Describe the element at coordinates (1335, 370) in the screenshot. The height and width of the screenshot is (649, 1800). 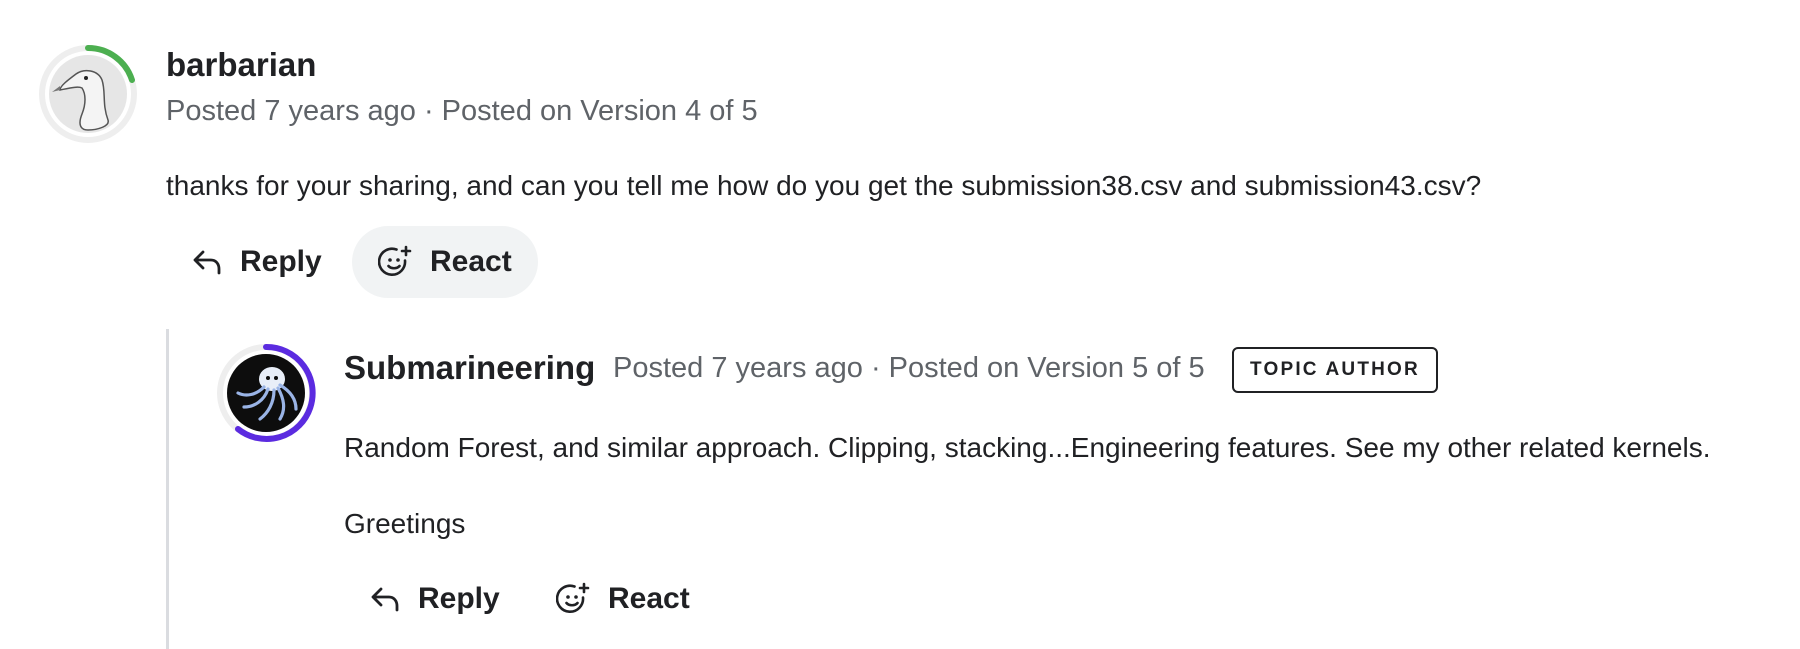
I see `topic-author-badge: TOPIC AUTHOR` at that location.